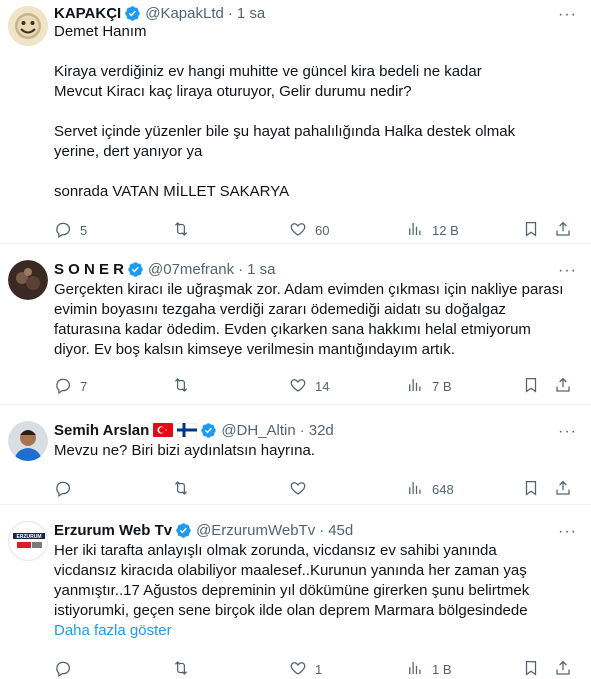 The width and height of the screenshot is (591, 679). Describe the element at coordinates (429, 386) in the screenshot. I see `views-button: 7 B` at that location.